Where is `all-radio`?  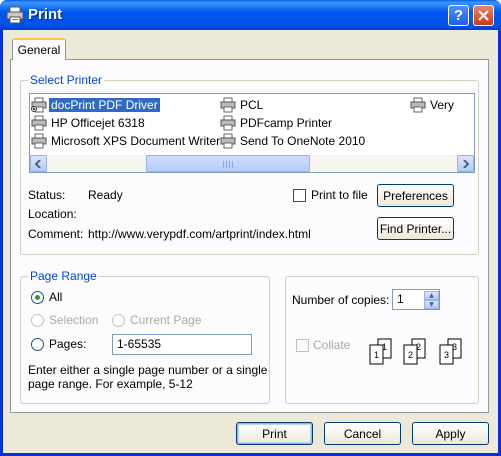 all-radio is located at coordinates (37, 297).